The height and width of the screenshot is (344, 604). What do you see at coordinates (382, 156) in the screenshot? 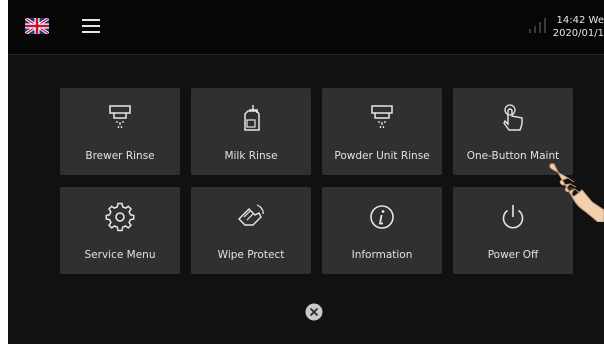
I see `tile-label: Powder Unit Rinse` at bounding box center [382, 156].